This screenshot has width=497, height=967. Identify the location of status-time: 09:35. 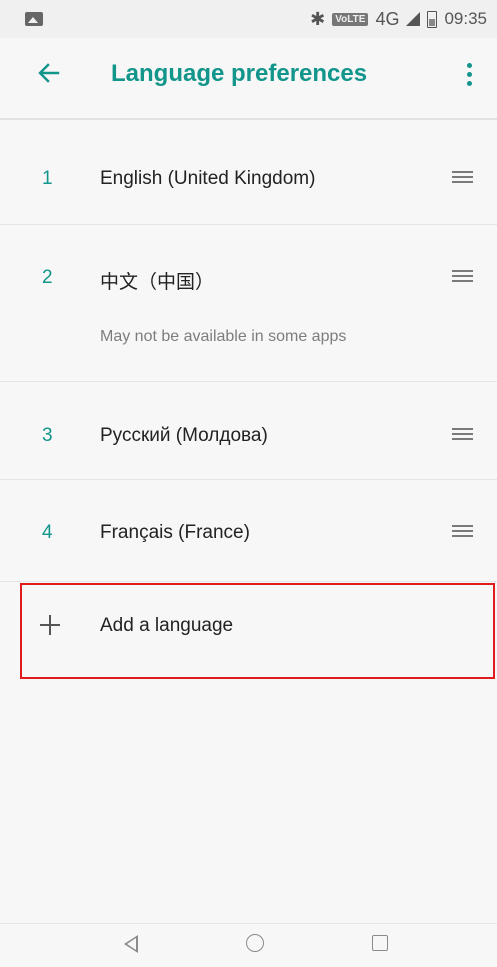
(465, 18).